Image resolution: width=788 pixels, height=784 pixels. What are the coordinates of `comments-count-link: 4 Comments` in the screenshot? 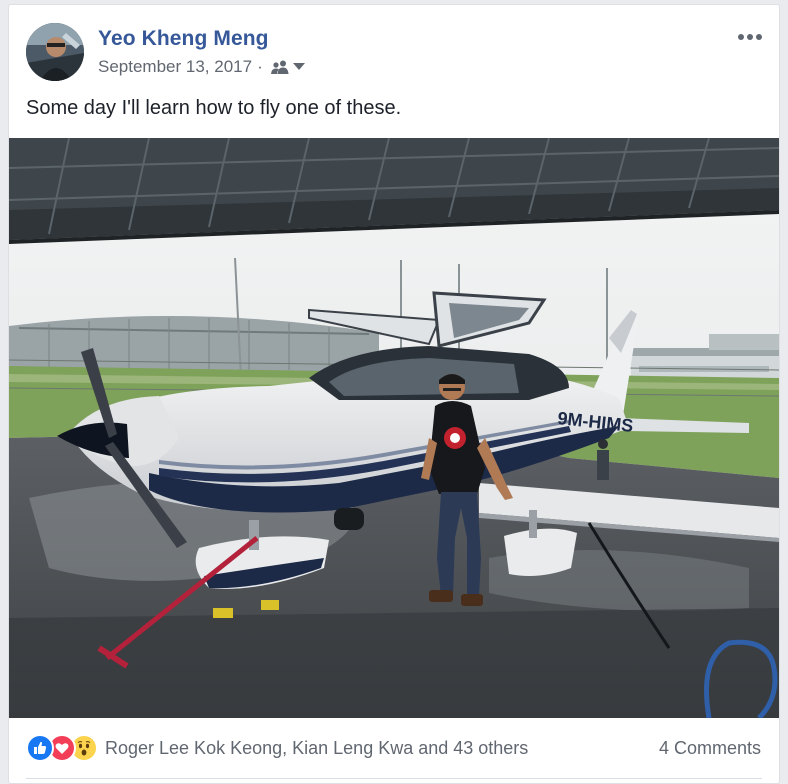 It's located at (710, 748).